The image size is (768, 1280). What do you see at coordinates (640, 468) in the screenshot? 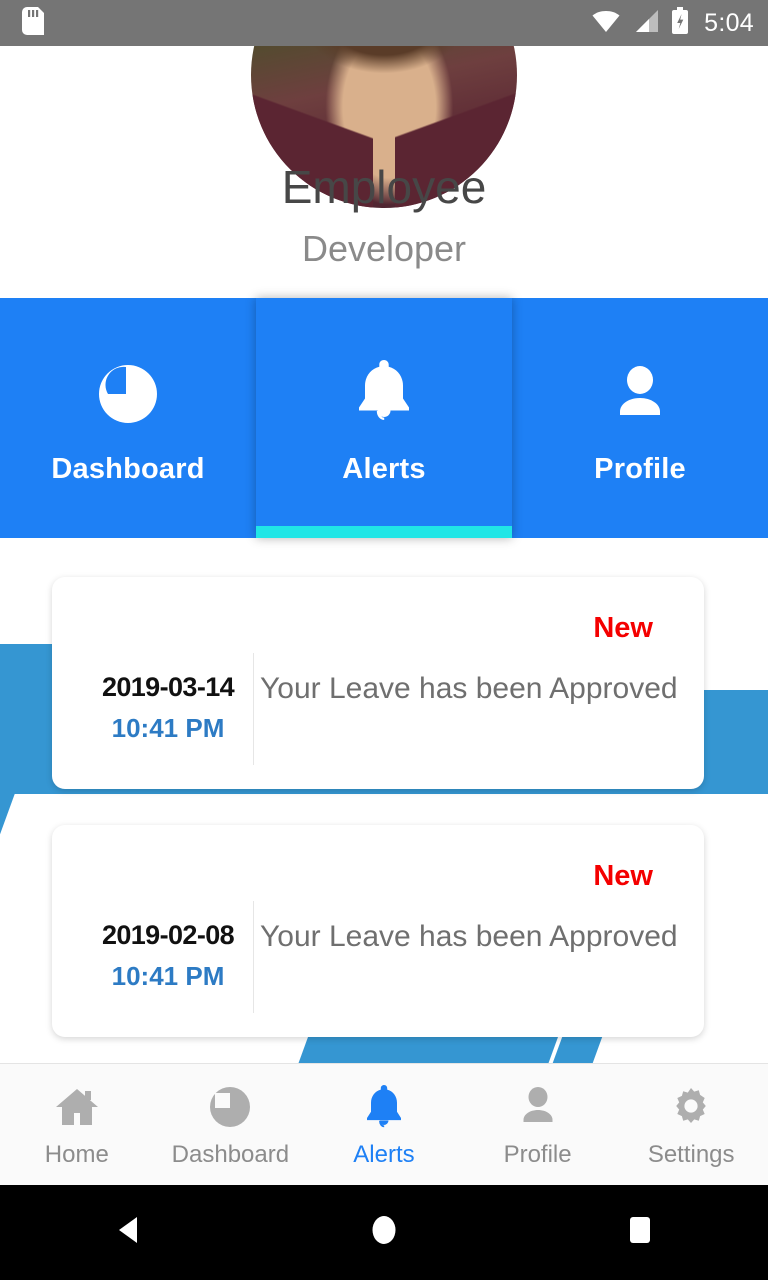
I see `tab-profile-label: Profile` at bounding box center [640, 468].